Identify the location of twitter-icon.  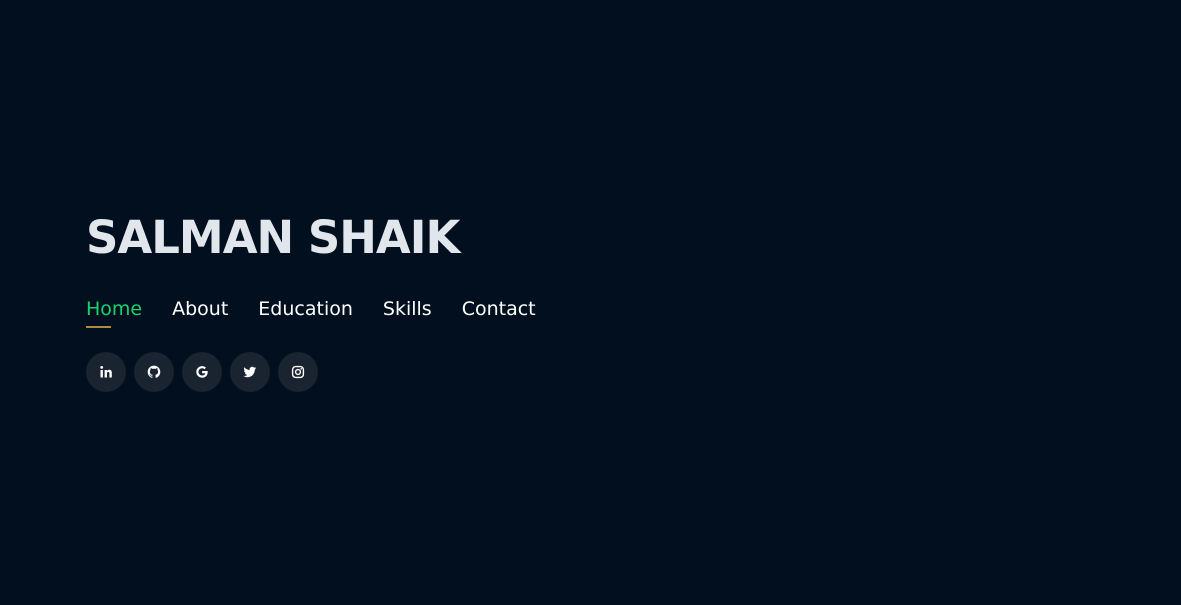
(250, 372).